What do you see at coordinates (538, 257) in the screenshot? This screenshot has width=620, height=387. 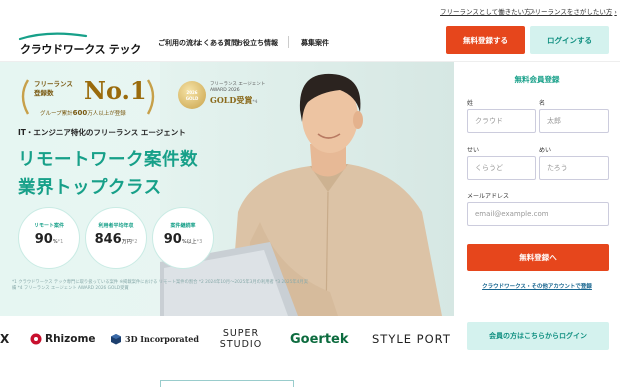 I see `signup-submit-button: 無料登録へ` at bounding box center [538, 257].